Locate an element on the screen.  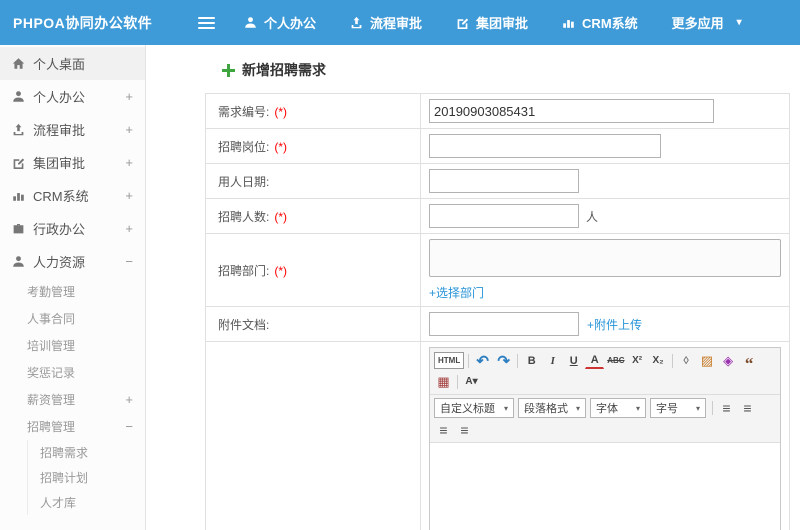
align-right-icon: ≡ is located at coordinates (443, 429).